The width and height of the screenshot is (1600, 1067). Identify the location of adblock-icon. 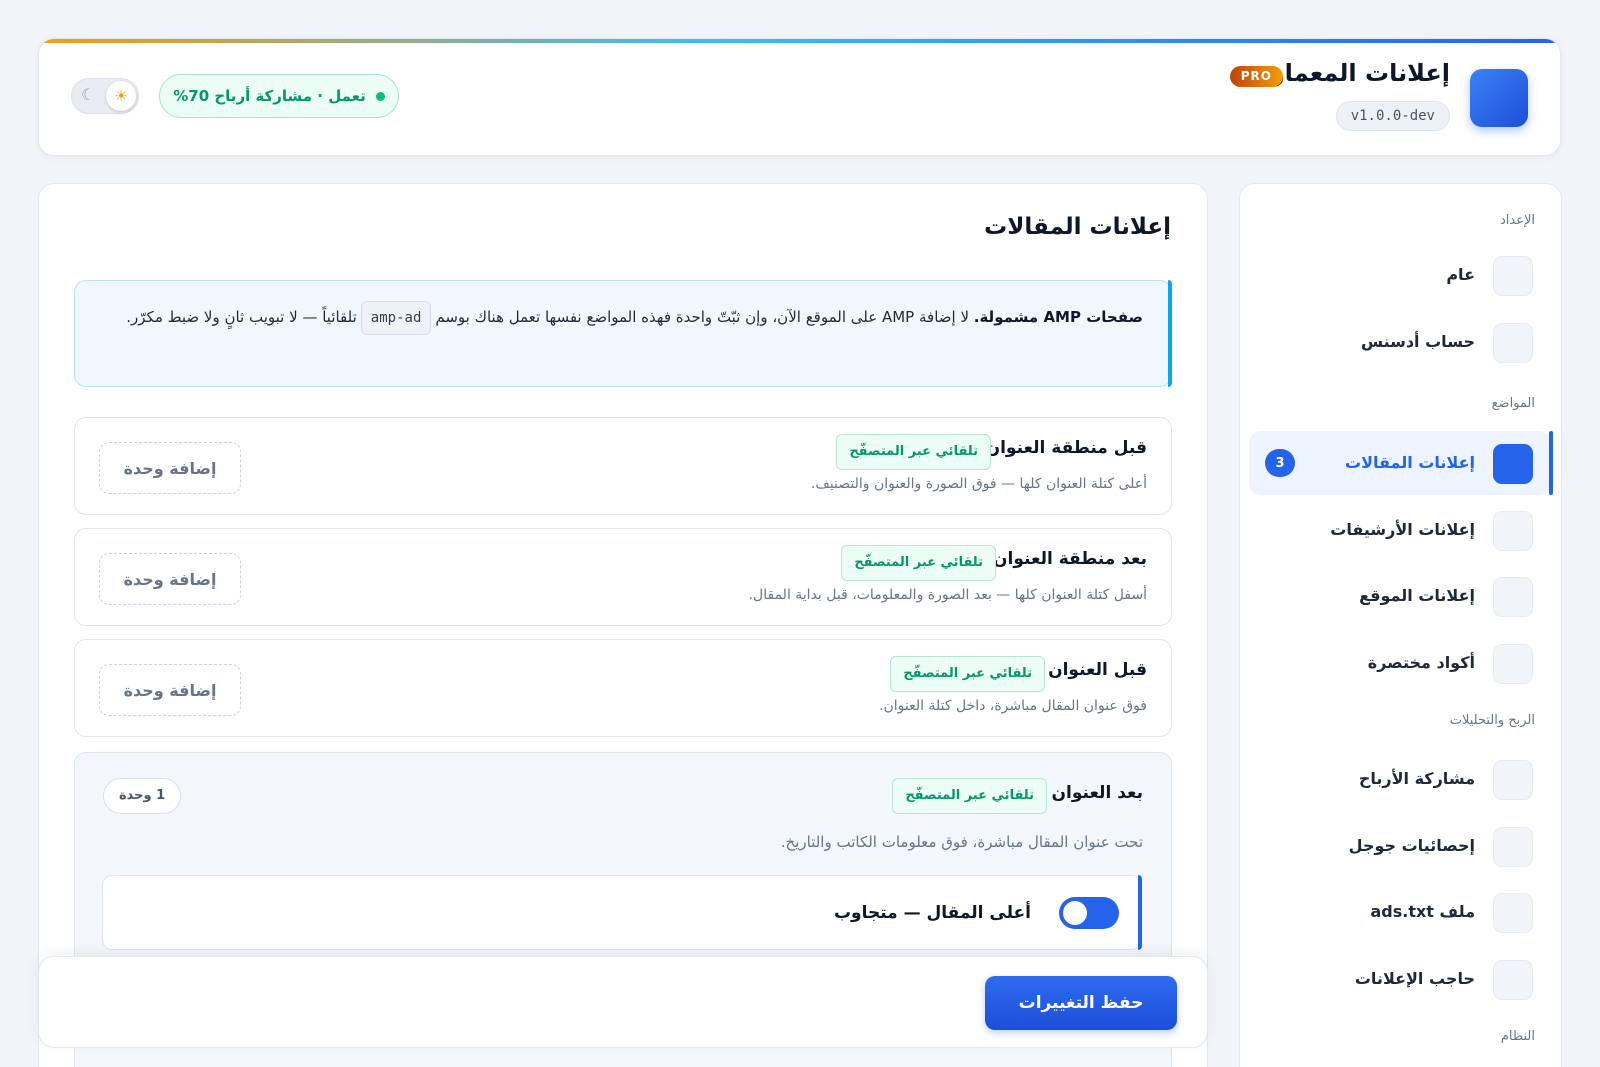
(1513, 980).